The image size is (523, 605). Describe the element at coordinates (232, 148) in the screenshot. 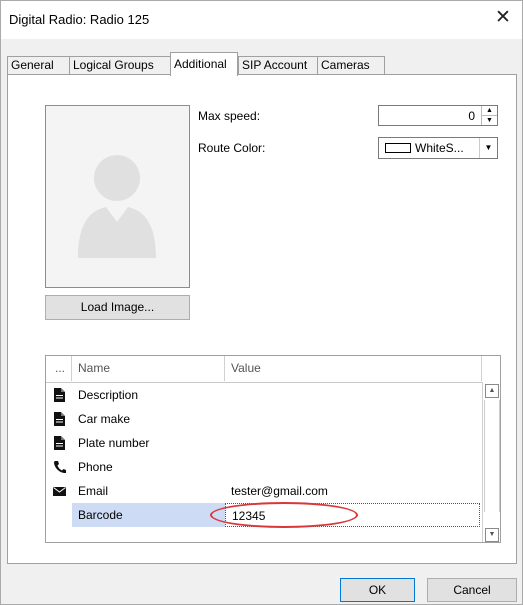

I see `route-color-label: Route Color:` at that location.